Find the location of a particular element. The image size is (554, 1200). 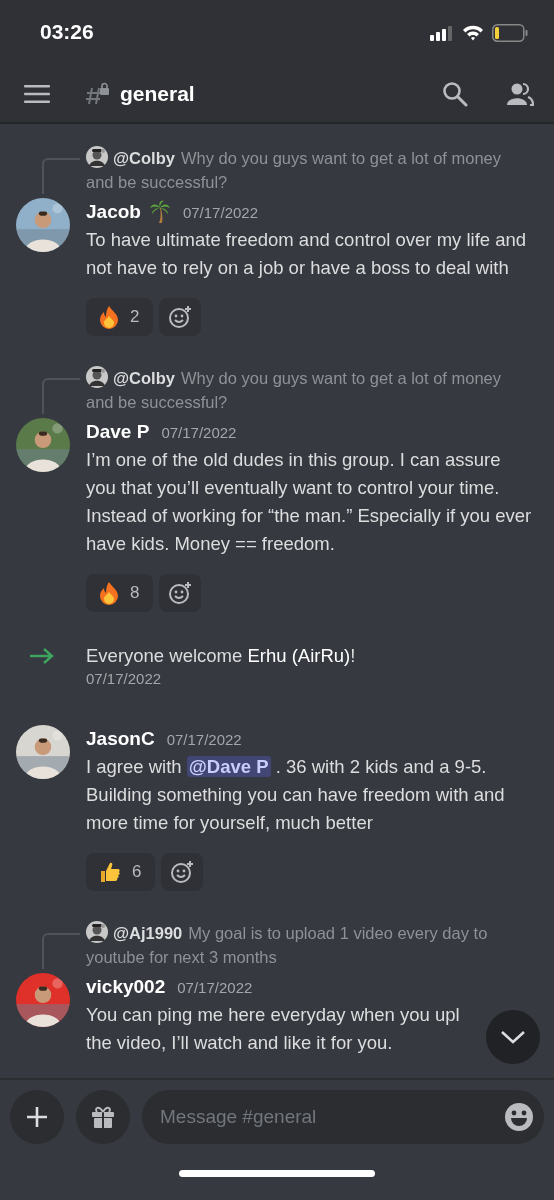

reply-preview: @Aj1990 My goal is to upload 1 video every day to youtube for next 3 months is located at coordinates (309, 945).